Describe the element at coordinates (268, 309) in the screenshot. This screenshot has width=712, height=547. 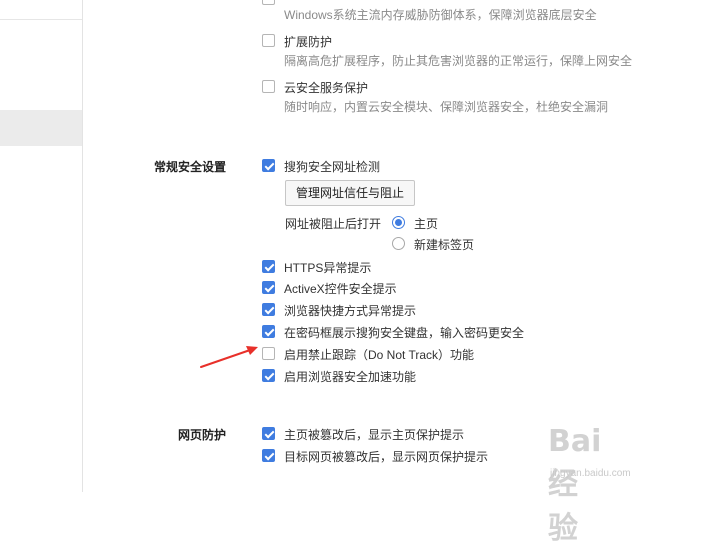
I see `shortcut-warning-checkbox` at that location.